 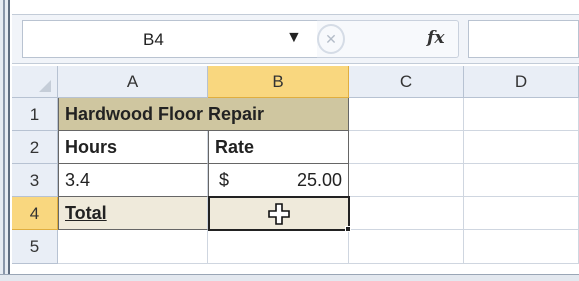 What do you see at coordinates (86, 213) in the screenshot?
I see `total-label: Total` at bounding box center [86, 213].